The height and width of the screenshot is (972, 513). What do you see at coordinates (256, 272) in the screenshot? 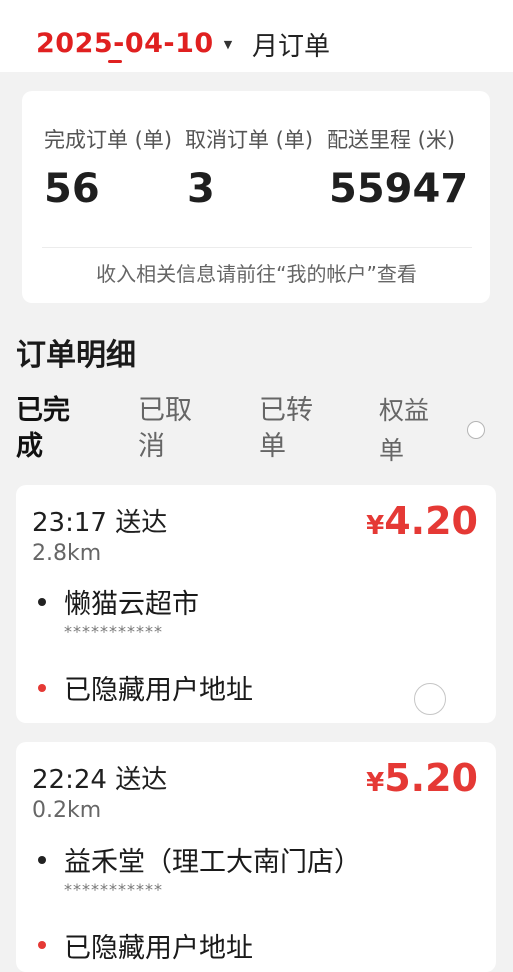
I see `income-note: 收入相关信息请前往“我的帐户”查看` at bounding box center [256, 272].